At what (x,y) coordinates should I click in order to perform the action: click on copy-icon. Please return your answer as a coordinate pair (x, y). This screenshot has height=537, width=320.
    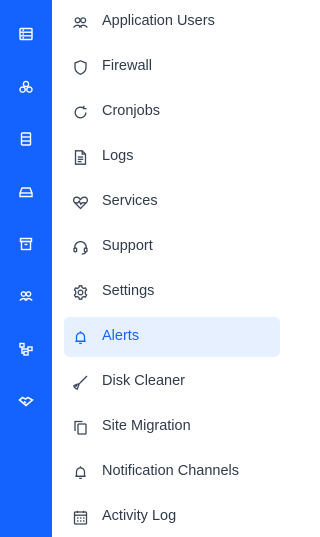
    Looking at the image, I should click on (80, 427).